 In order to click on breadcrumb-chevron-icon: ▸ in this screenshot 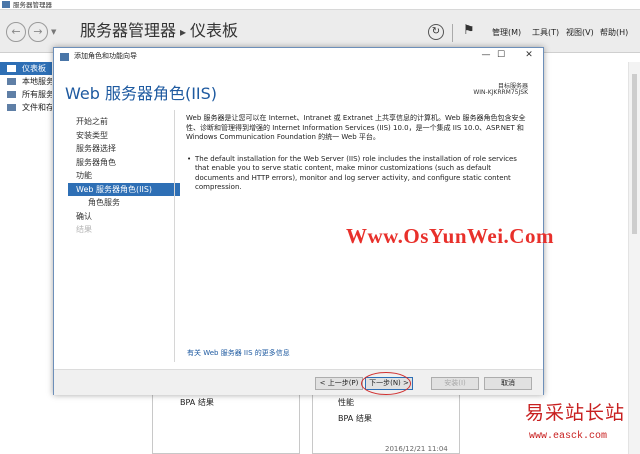, I will do `click(183, 32)`.